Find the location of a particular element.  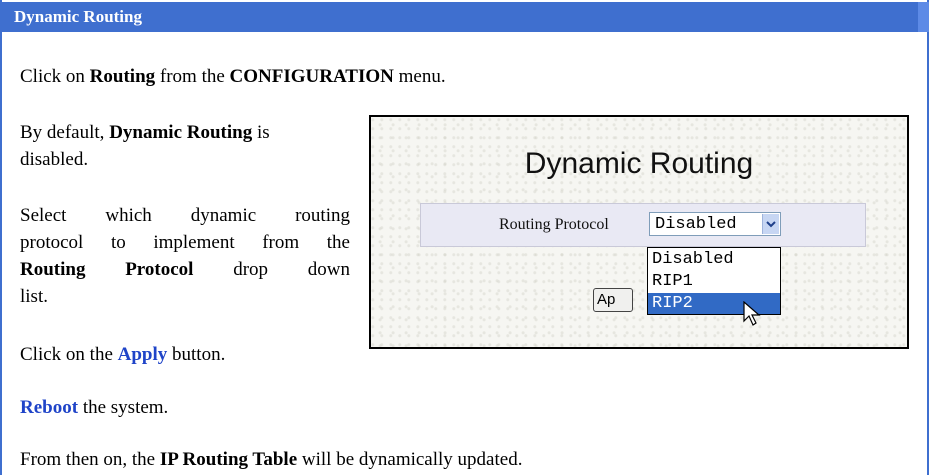

routing-protocol-select: Disabled is located at coordinates (715, 224).